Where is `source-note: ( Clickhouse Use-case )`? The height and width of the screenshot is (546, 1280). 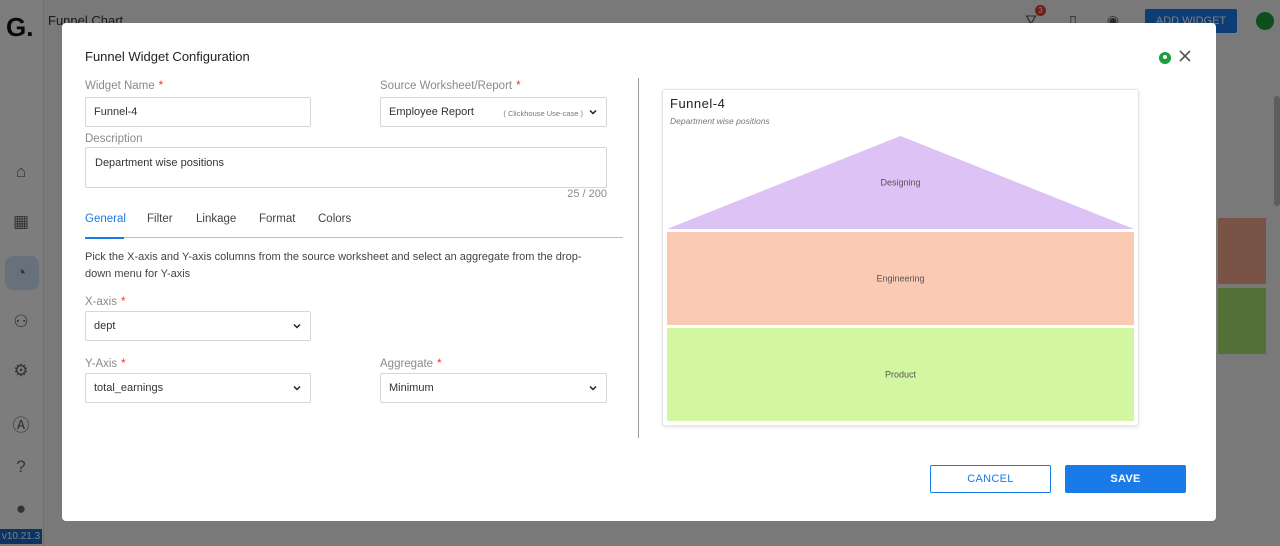
source-note: ( Clickhouse Use-case ) is located at coordinates (543, 113).